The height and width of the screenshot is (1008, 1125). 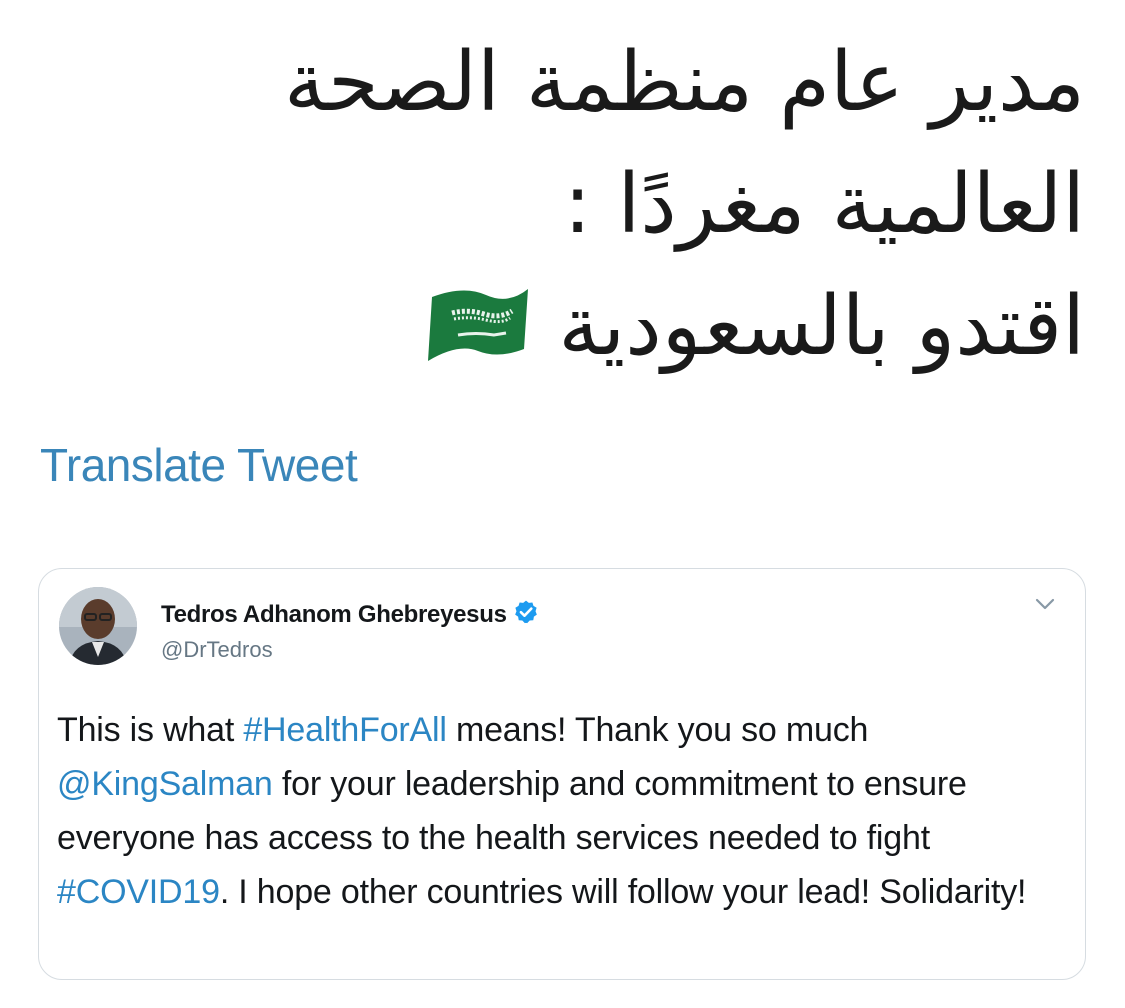 What do you see at coordinates (138, 892) in the screenshot?
I see `hashtag-link-covid19: #COVID19` at bounding box center [138, 892].